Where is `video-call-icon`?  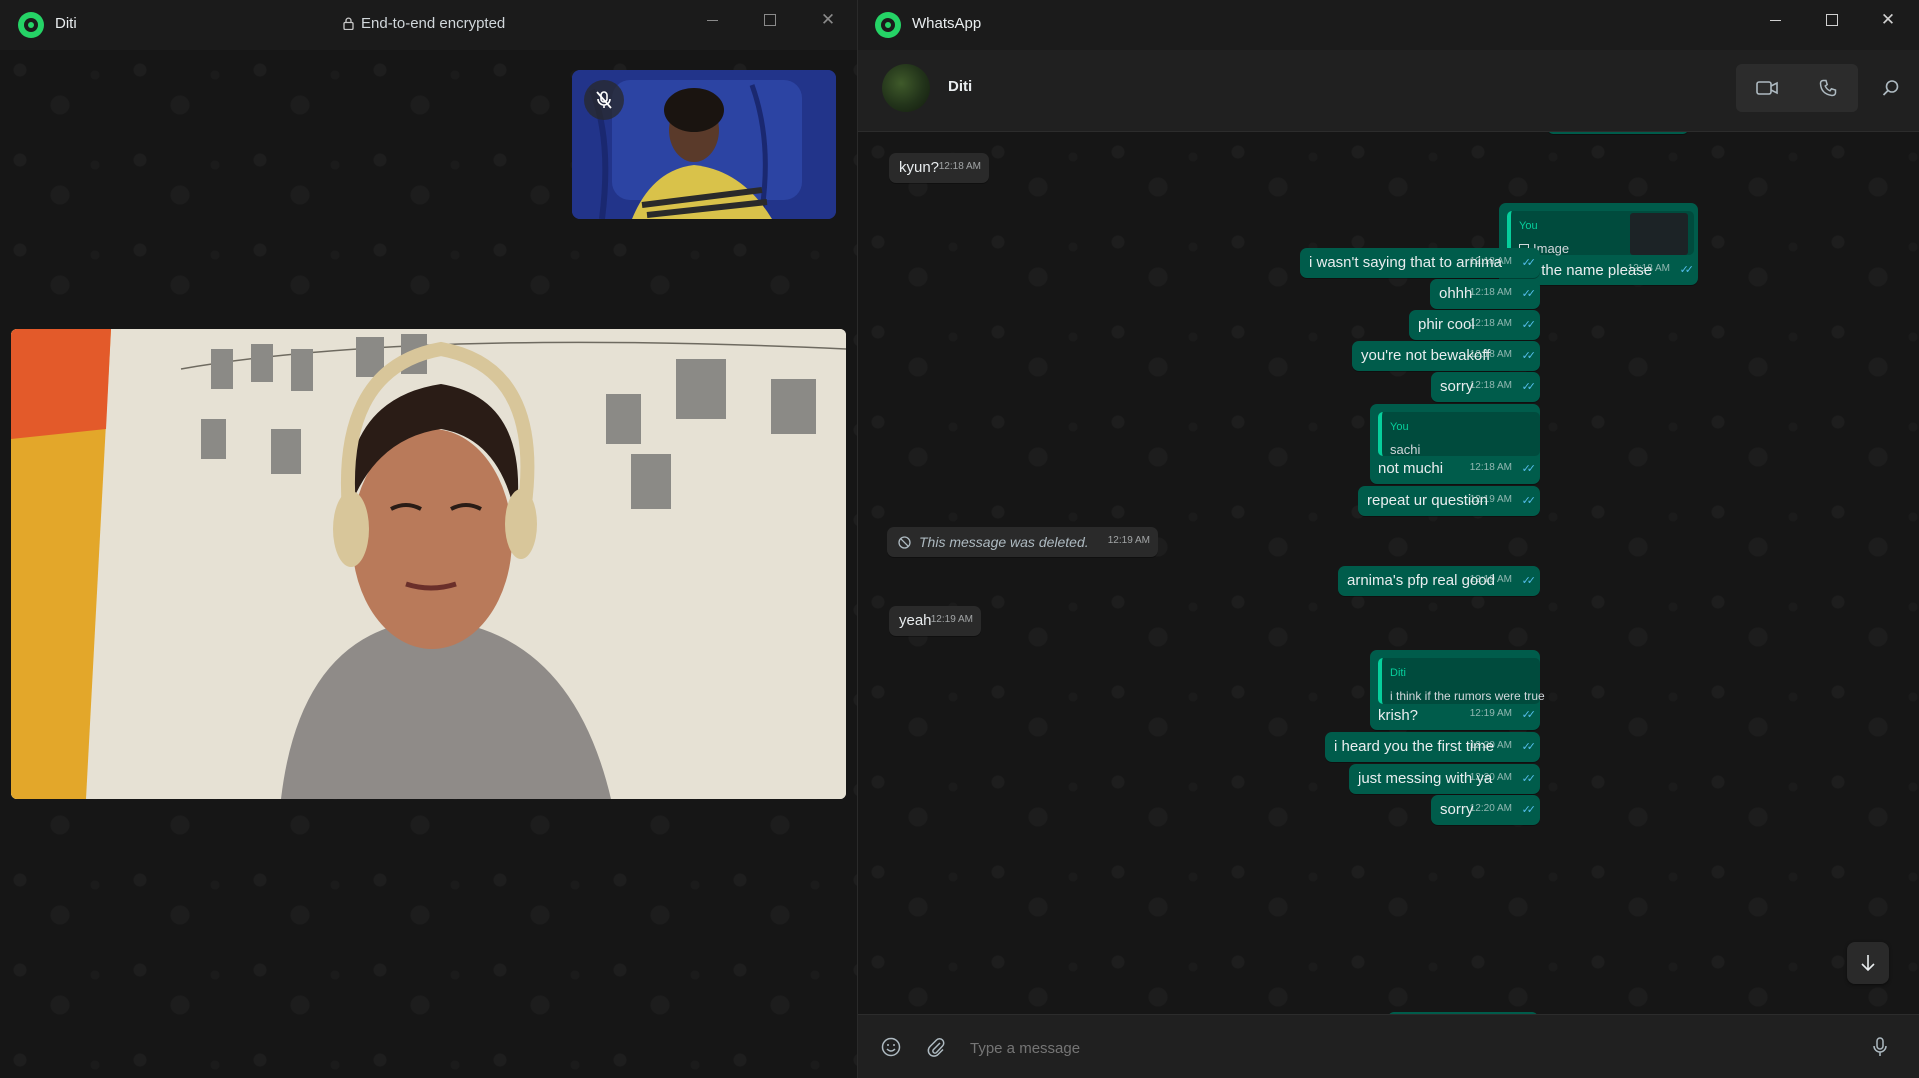 video-call-icon is located at coordinates (1766, 88).